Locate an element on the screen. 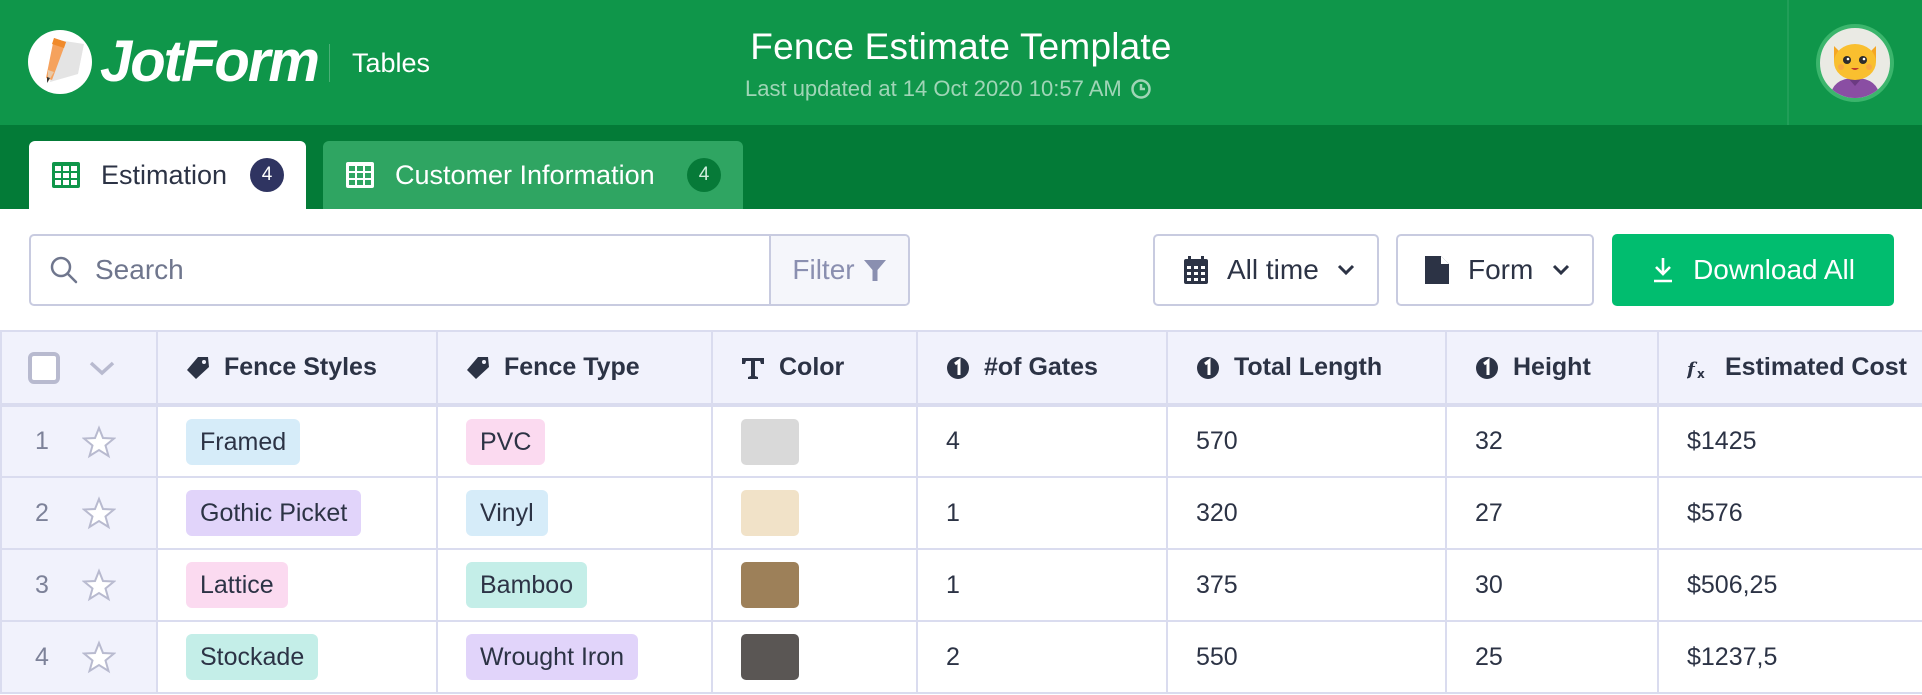 The image size is (1922, 695). fence-type-tag: Wrought Iron is located at coordinates (552, 657).